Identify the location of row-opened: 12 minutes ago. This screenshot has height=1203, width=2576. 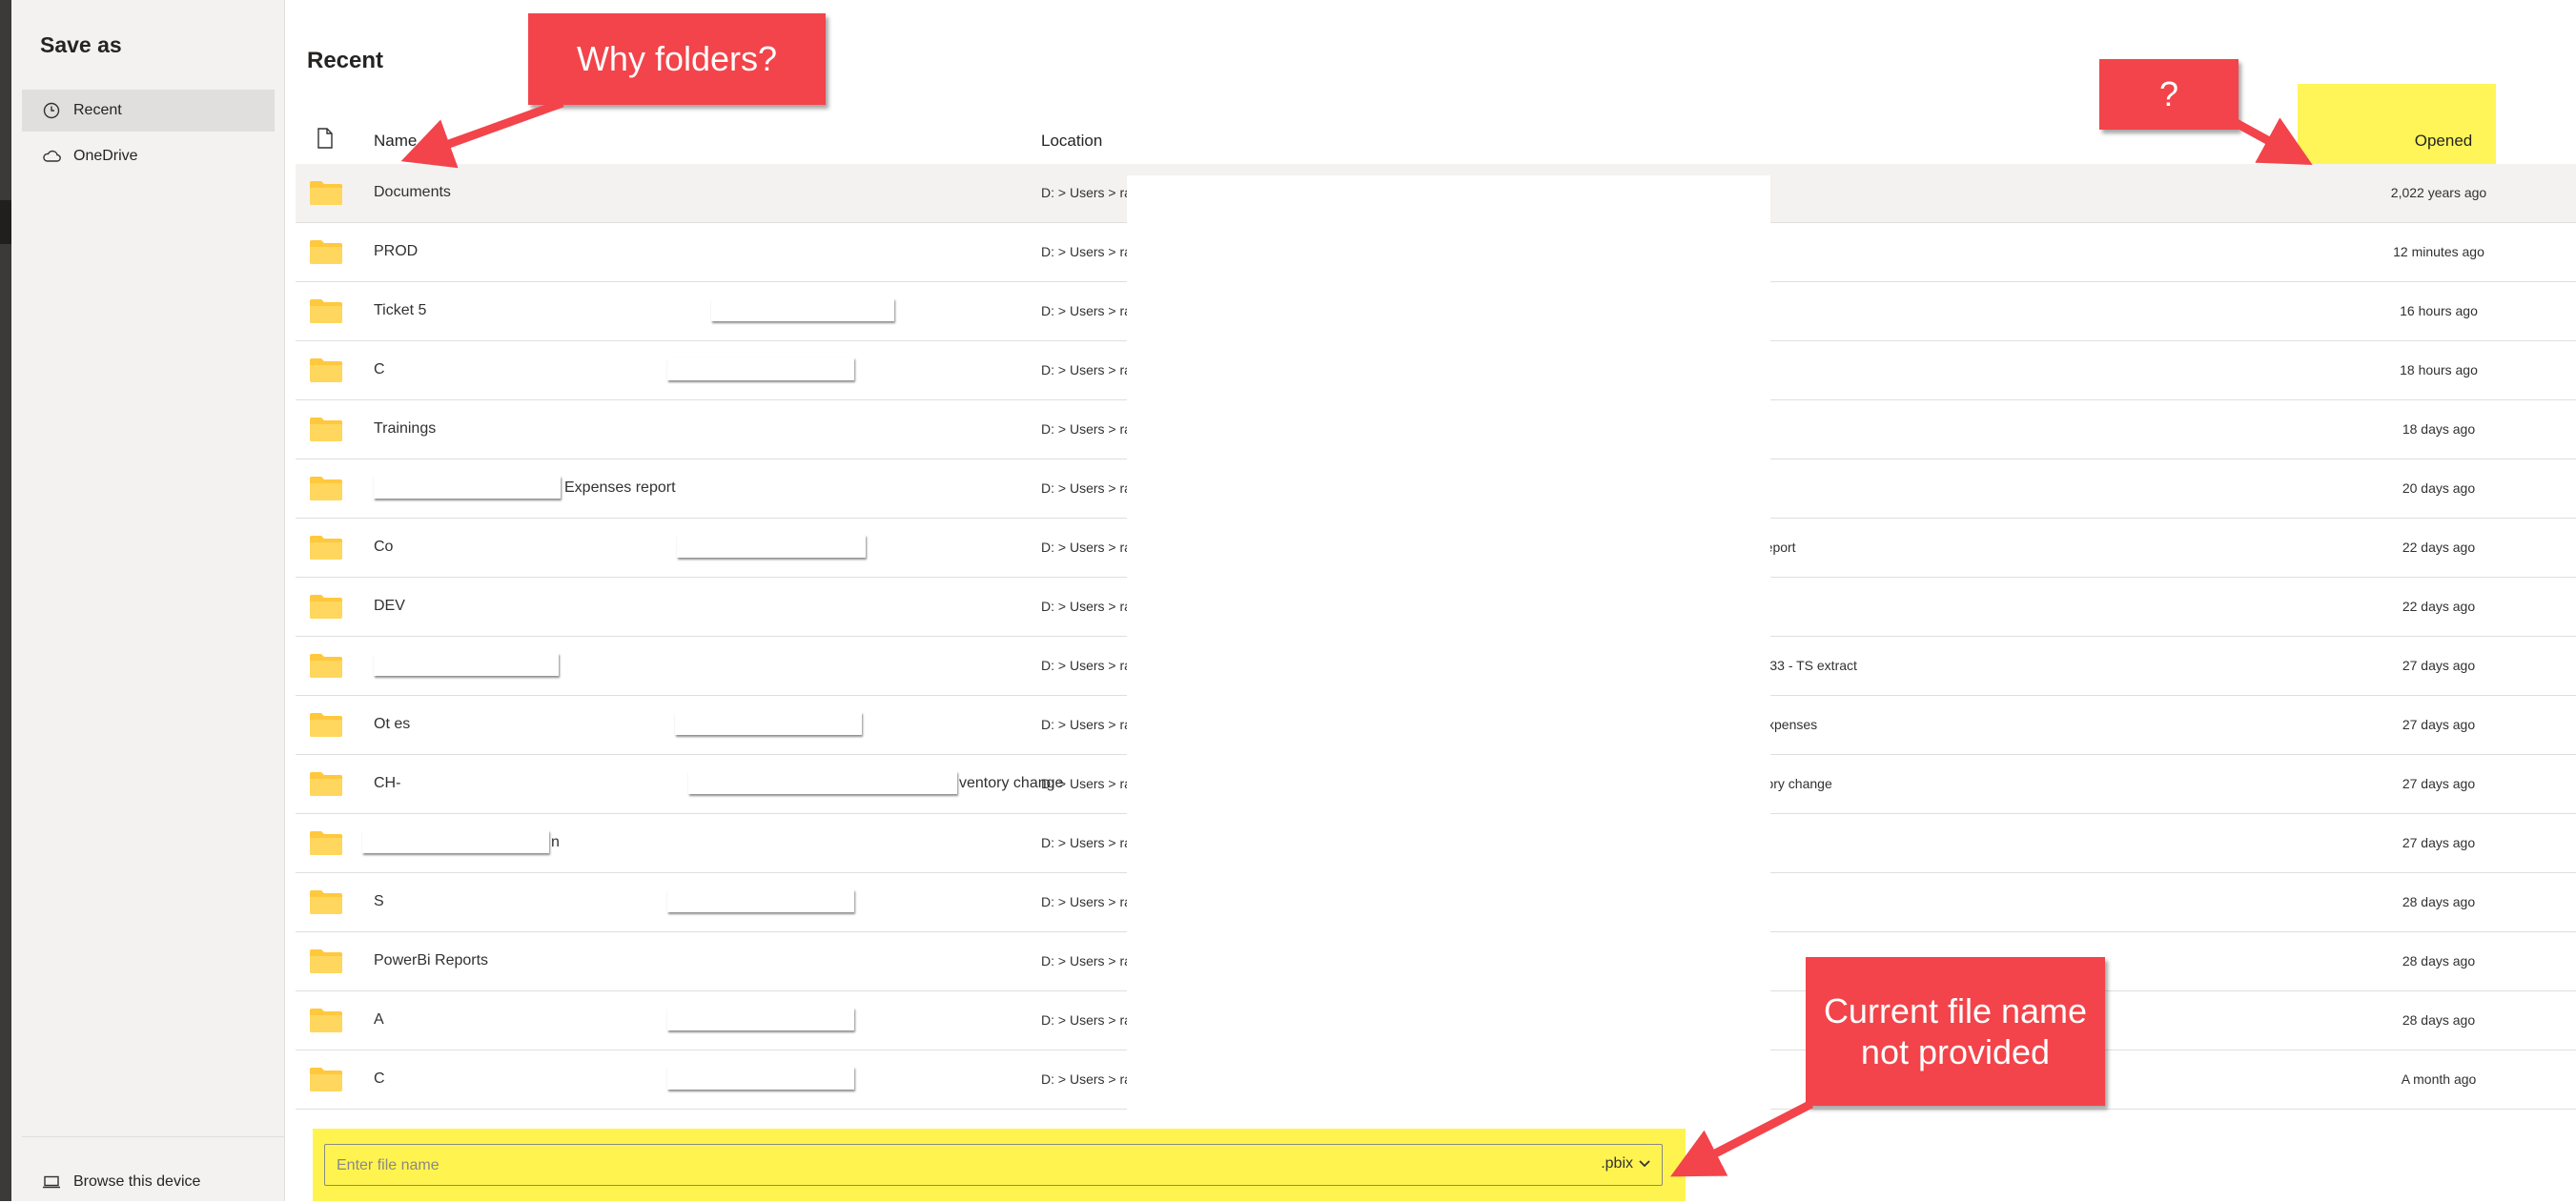
(2438, 252).